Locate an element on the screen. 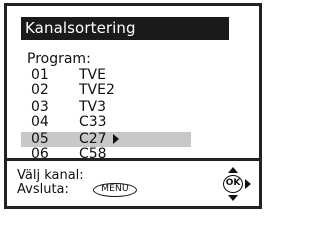  channel-name: C33 is located at coordinates (93, 122).